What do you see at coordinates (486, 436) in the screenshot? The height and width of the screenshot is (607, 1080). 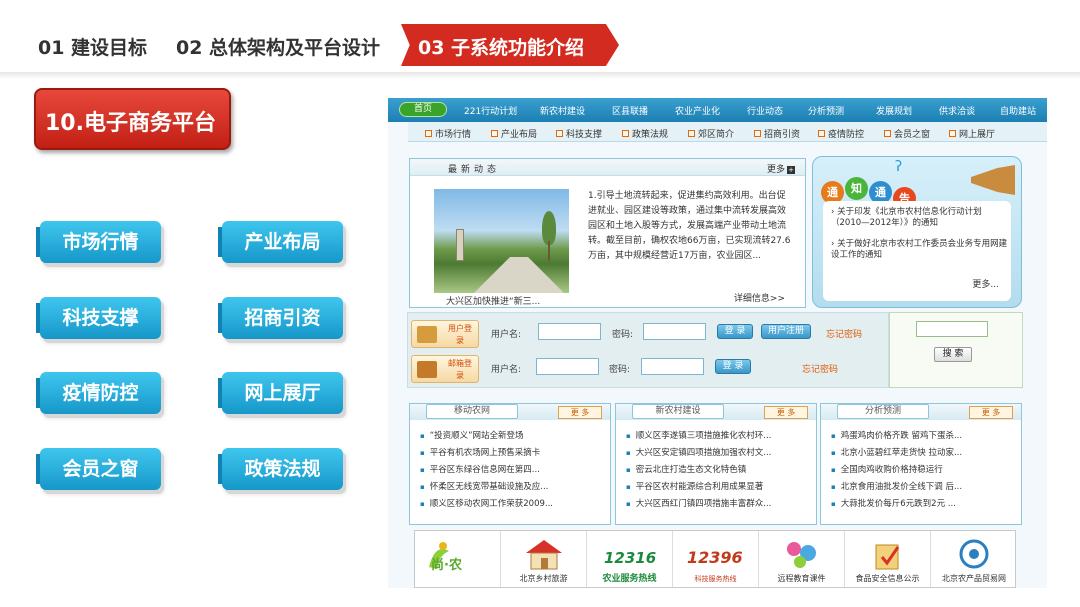 I see `list-item: “投资顺义”网站全新登场` at bounding box center [486, 436].